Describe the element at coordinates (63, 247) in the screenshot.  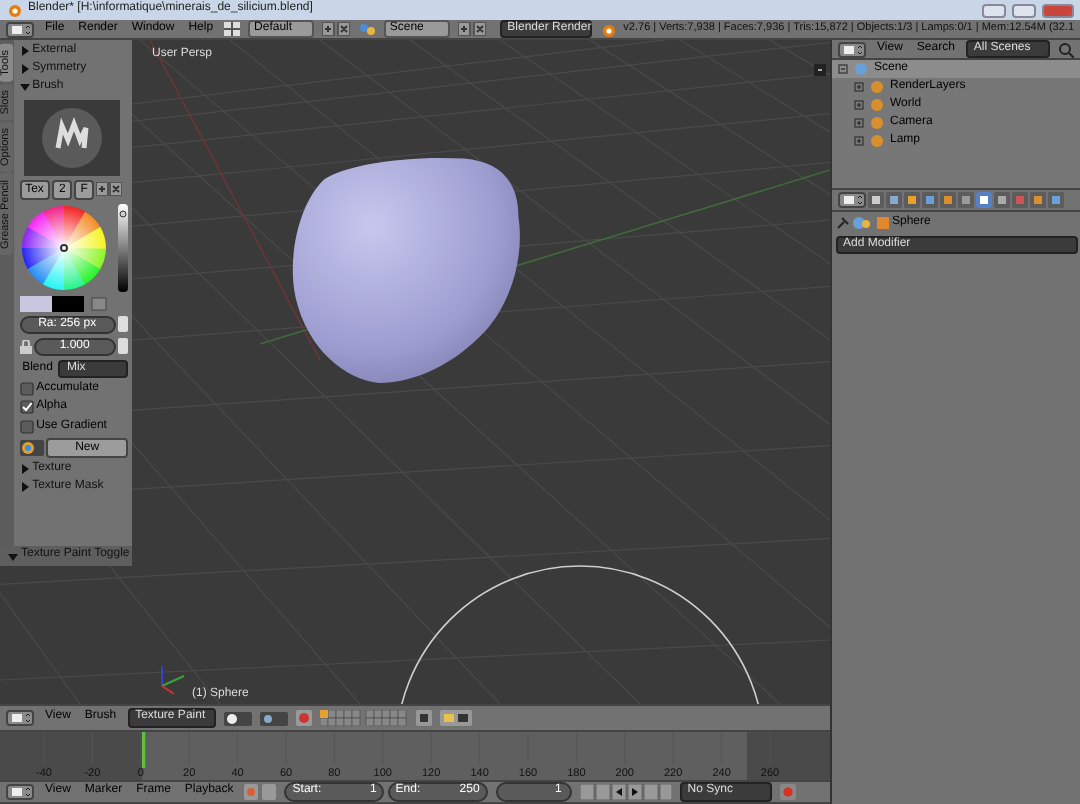
I see `color-wheel-drawing` at that location.